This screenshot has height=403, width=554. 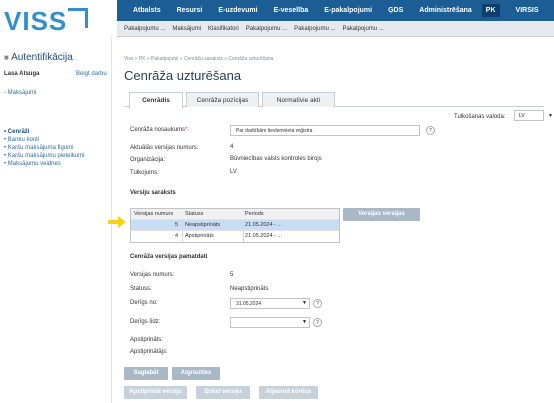 I want to click on sidebar-item-payments: - Maksājumi, so click(x=20, y=93).